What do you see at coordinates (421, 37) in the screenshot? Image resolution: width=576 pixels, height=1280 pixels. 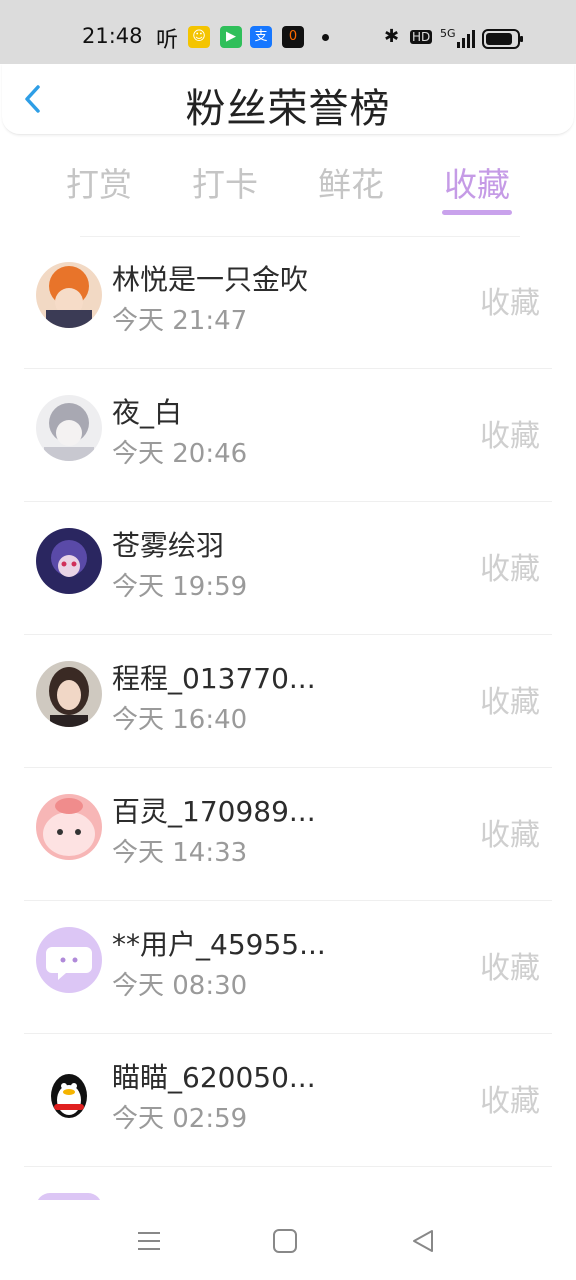 I see `hd-badge: HD` at bounding box center [421, 37].